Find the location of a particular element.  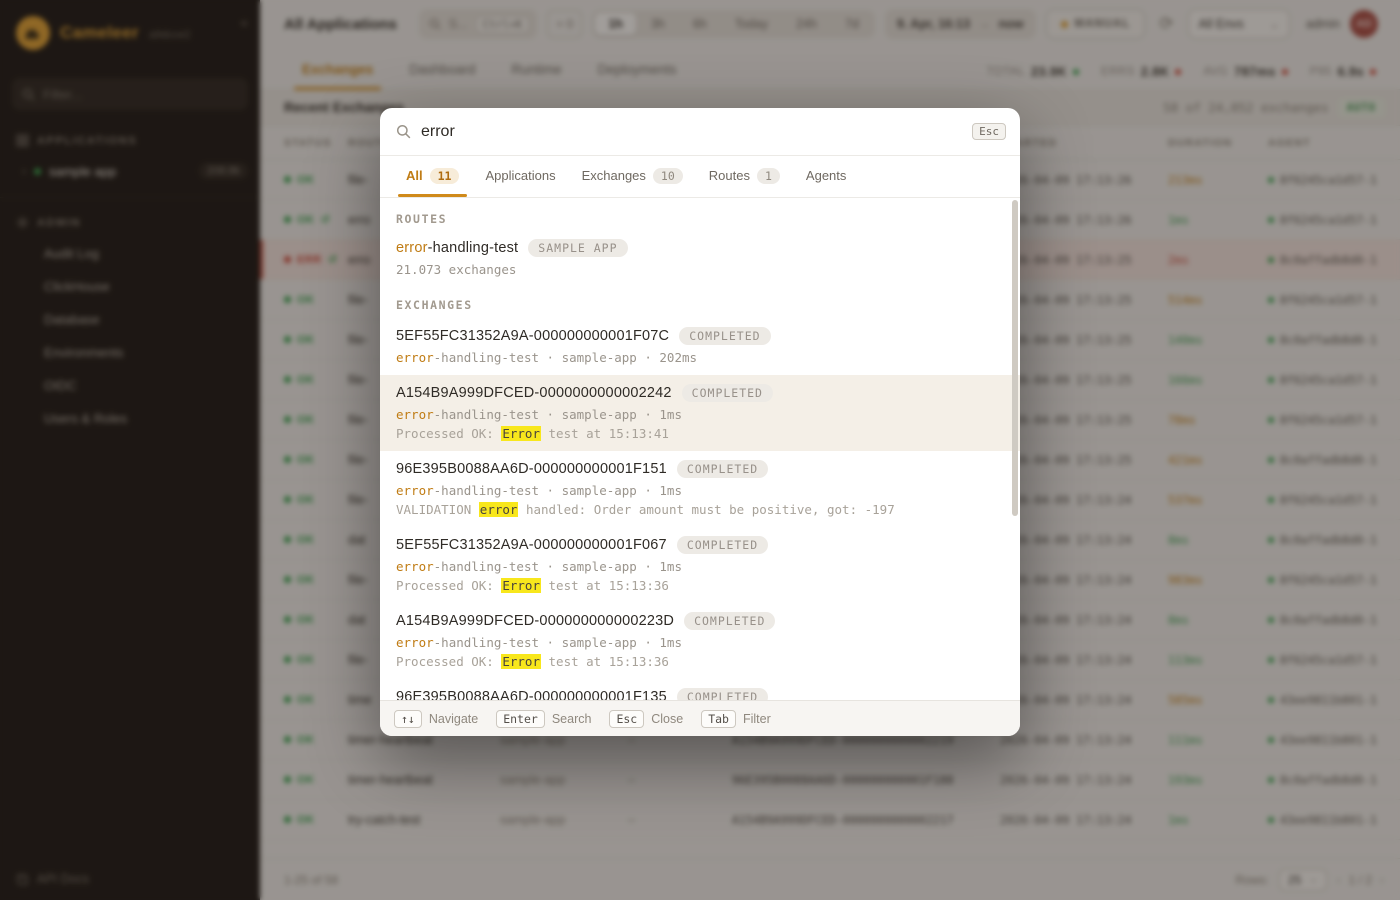

tab-count-badge: 1 is located at coordinates (768, 175).